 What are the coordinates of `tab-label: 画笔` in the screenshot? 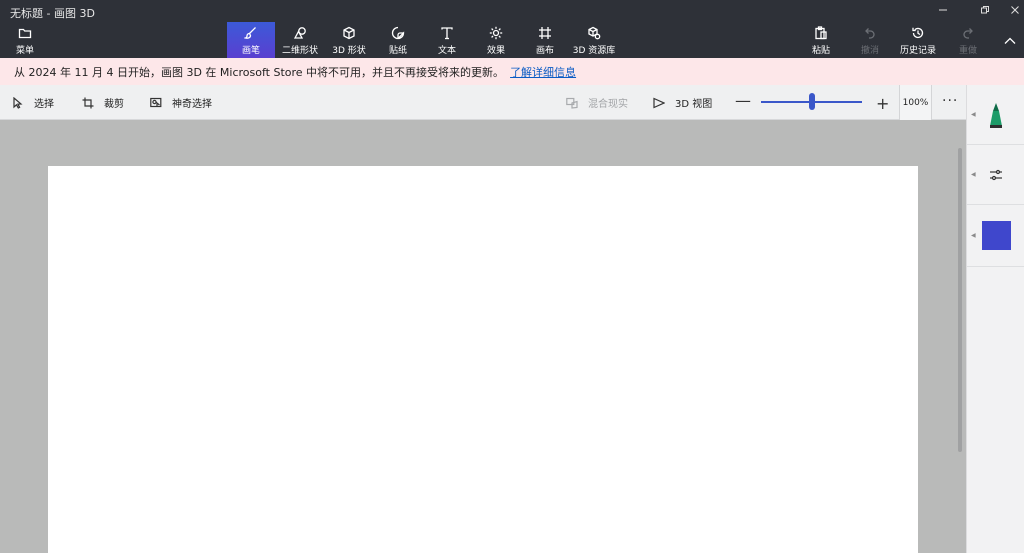 It's located at (250, 51).